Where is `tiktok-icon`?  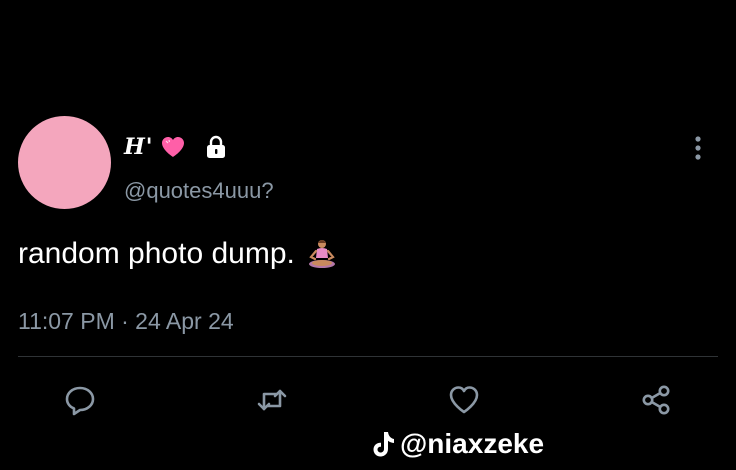 tiktok-icon is located at coordinates (383, 444).